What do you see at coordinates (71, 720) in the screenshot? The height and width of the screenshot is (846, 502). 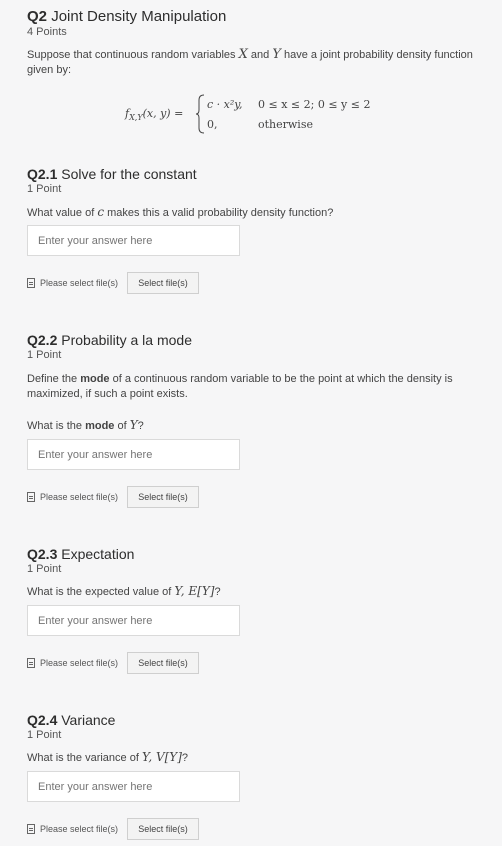 I see `subquestion-title: Q2.4 Variance` at bounding box center [71, 720].